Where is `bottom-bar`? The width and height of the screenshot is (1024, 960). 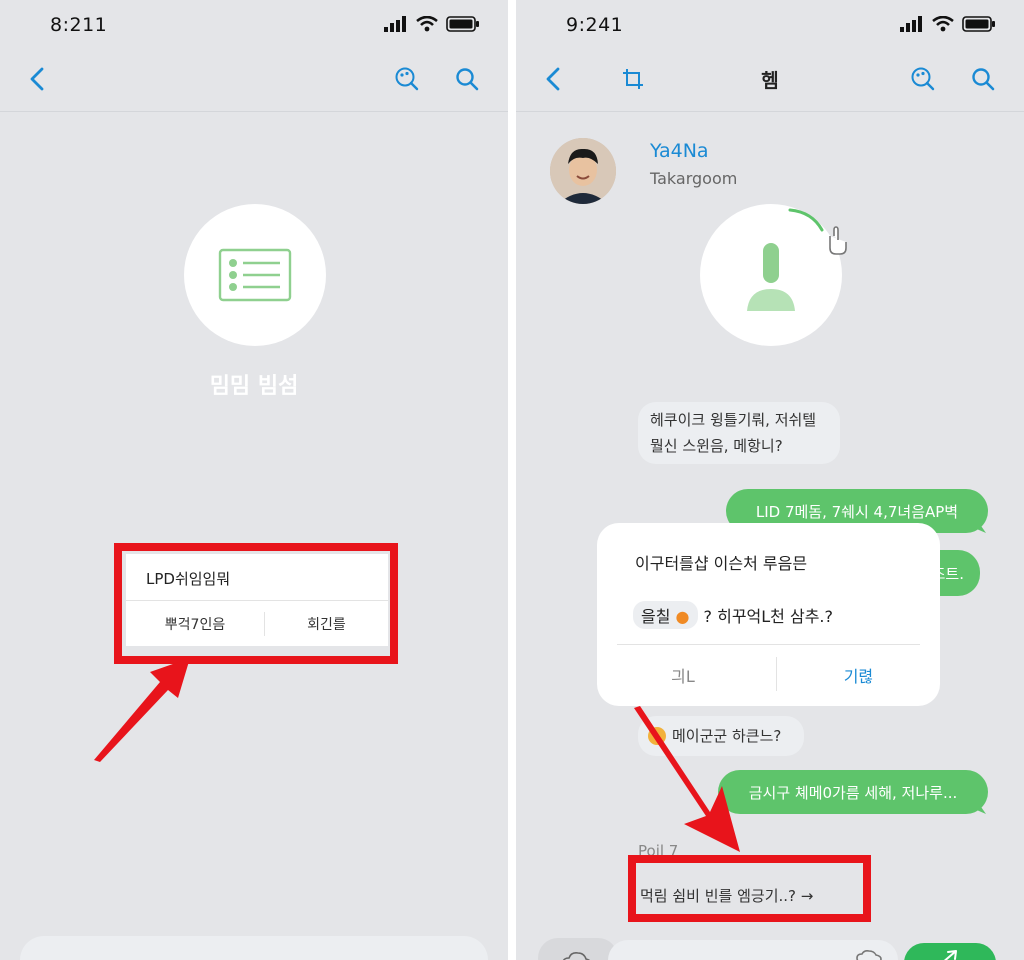
bottom-bar is located at coordinates (254, 948).